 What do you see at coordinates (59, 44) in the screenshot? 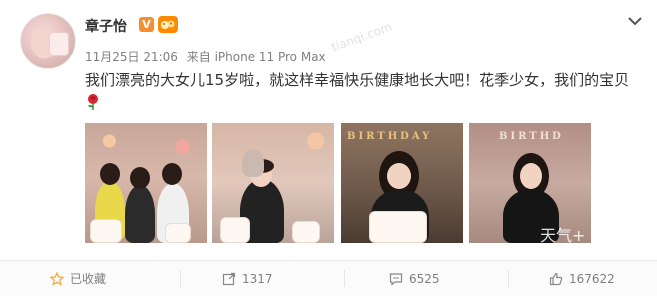
I see `avatar-cup-shape` at bounding box center [59, 44].